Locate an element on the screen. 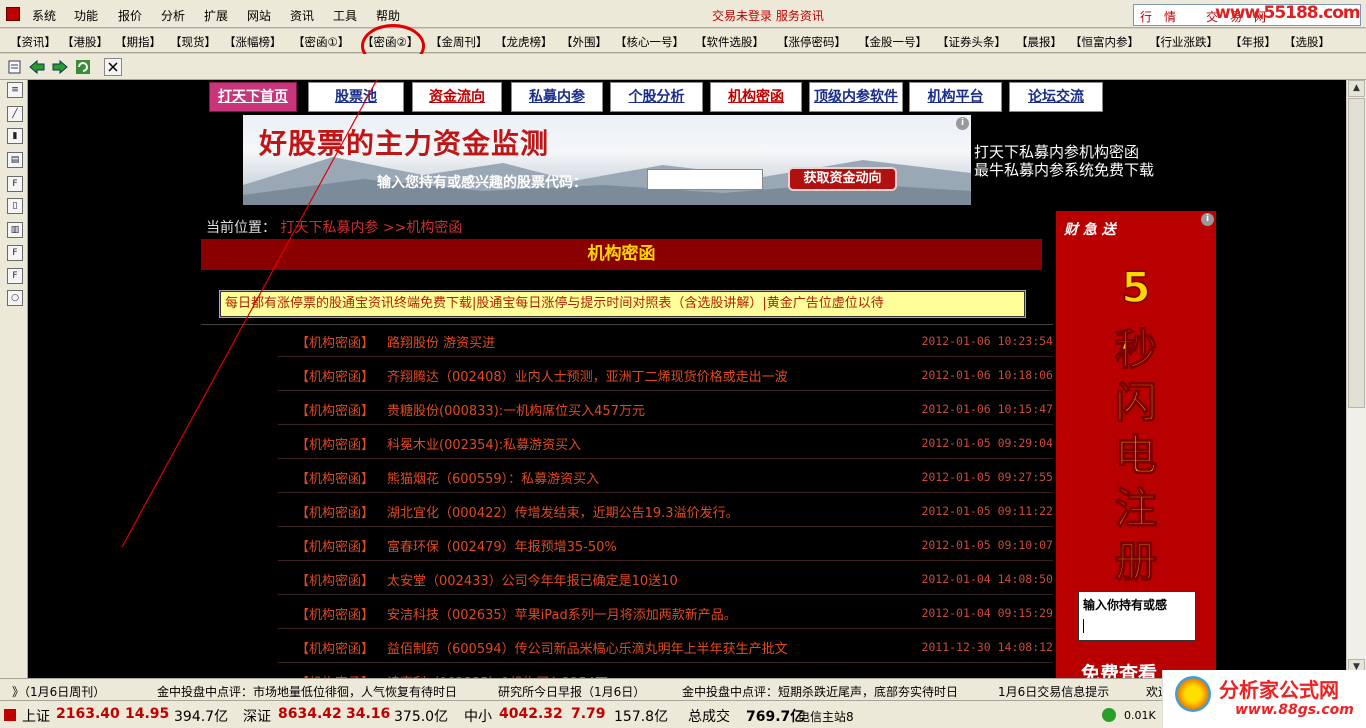 Image resolution: width=1366 pixels, height=728 pixels. tab-weekly: 【金周刊】 is located at coordinates (459, 42).